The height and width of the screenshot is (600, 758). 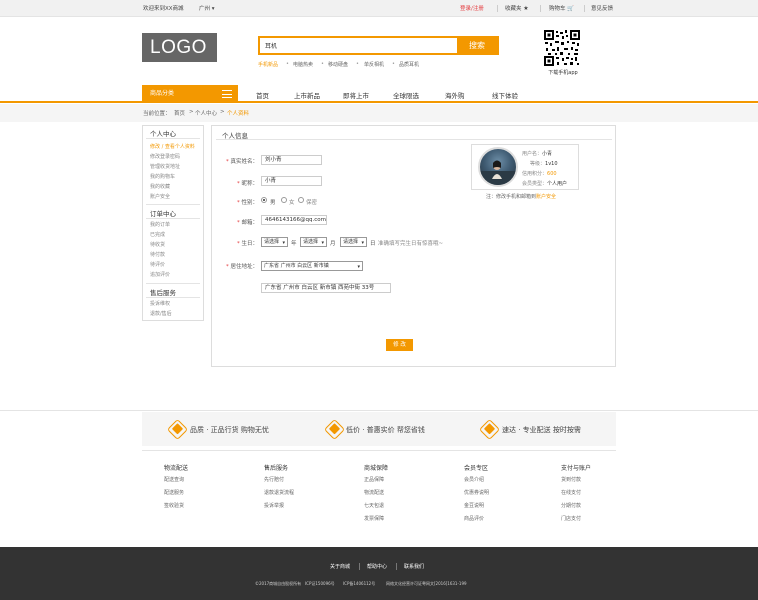 I want to click on nav-item-upcoming: 即将上市, so click(x=356, y=95).